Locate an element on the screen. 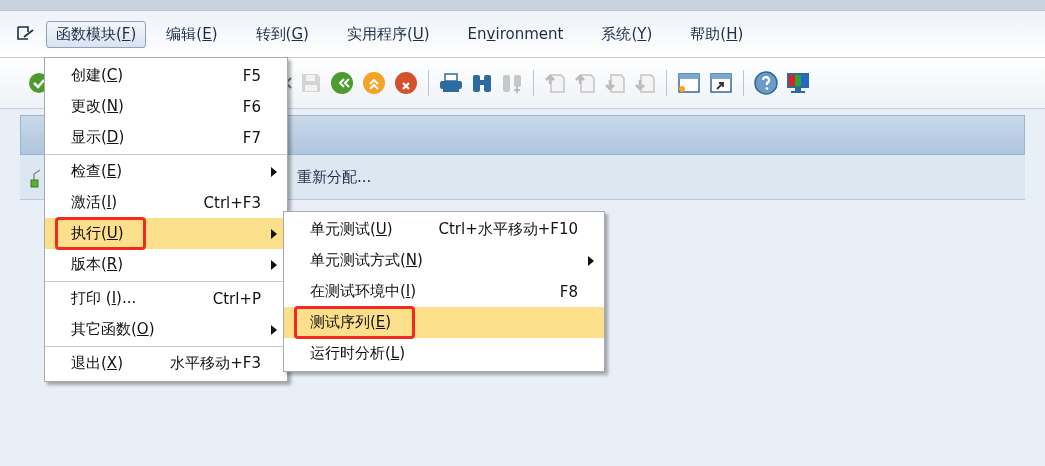 The width and height of the screenshot is (1045, 466). back-icon is located at coordinates (342, 83).